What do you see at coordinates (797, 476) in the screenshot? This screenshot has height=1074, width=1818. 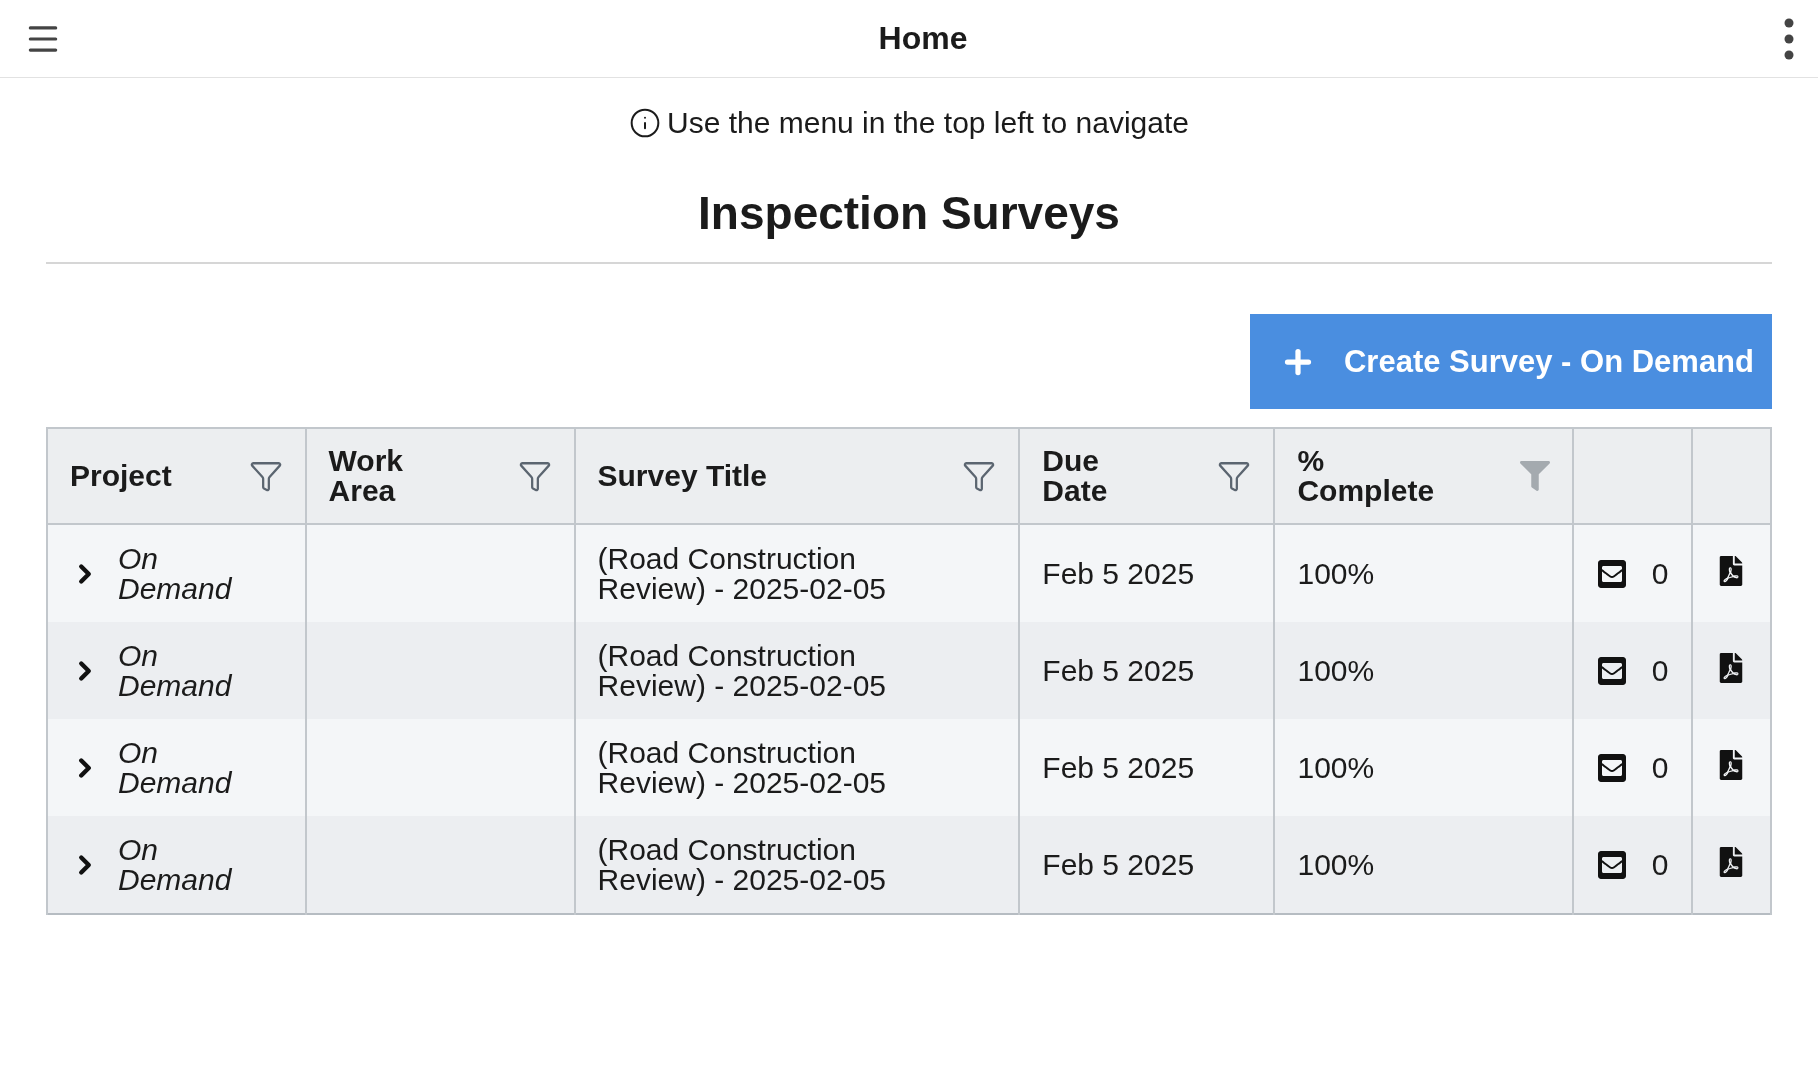 I see `column-header: Survey Title` at bounding box center [797, 476].